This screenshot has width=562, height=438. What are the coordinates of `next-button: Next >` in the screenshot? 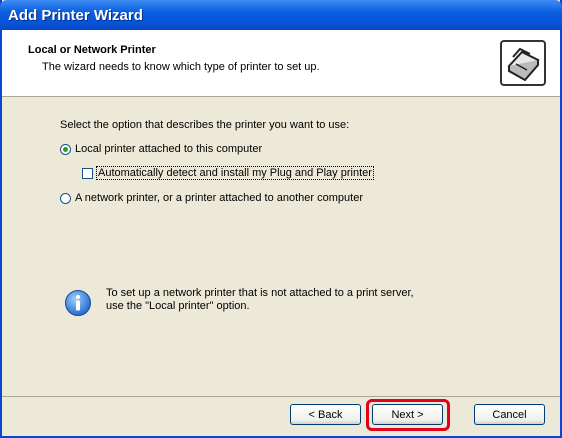 It's located at (407, 414).